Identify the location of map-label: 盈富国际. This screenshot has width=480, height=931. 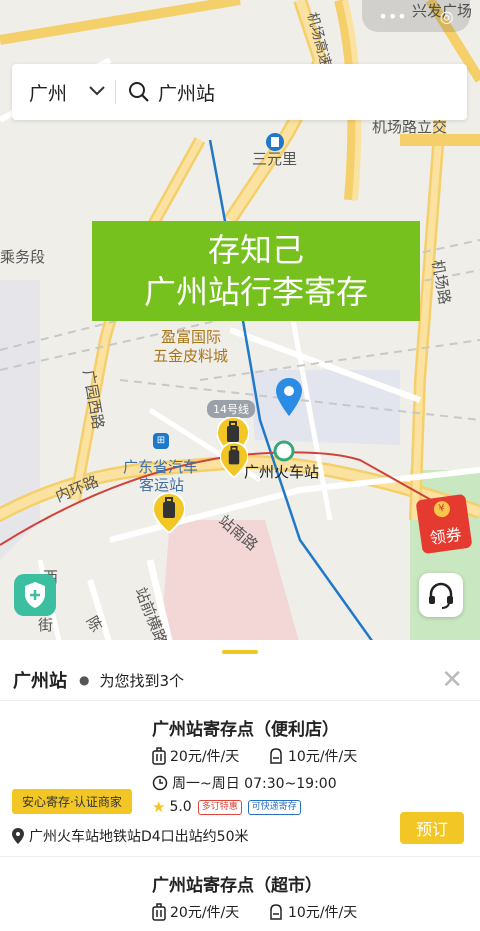
(191, 337).